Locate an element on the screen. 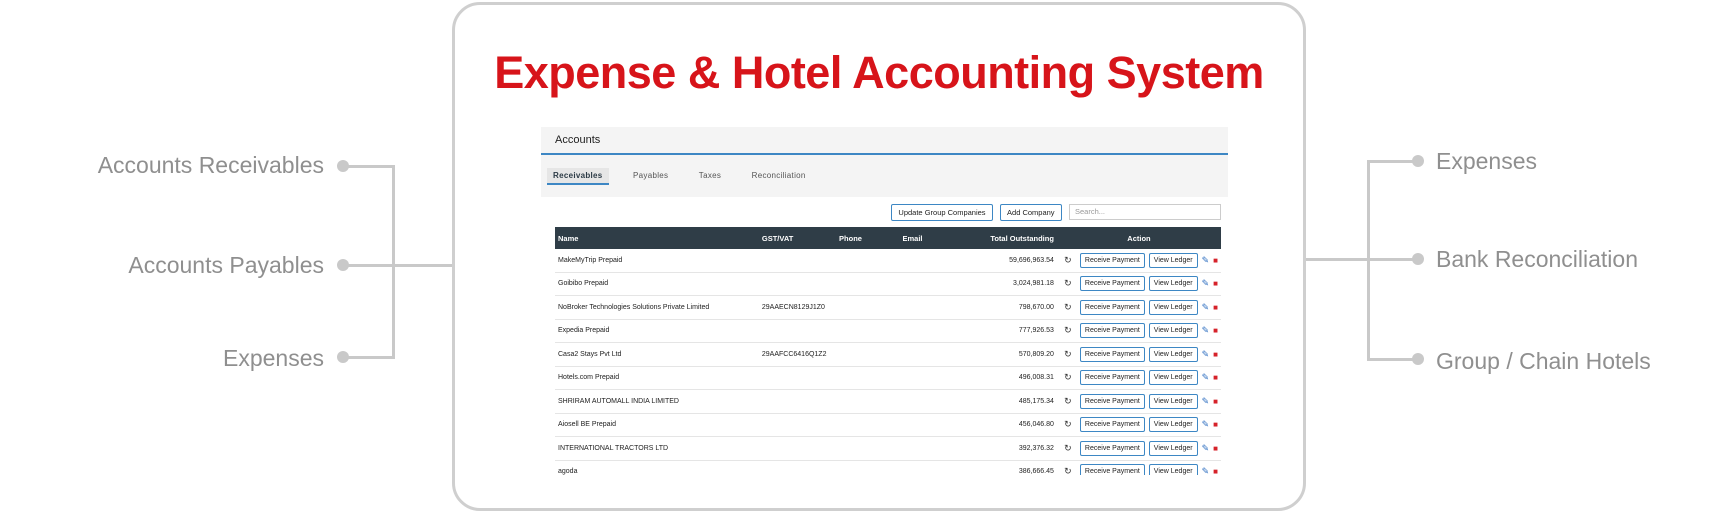 This screenshot has height=513, width=1730. app-title-bar: Accounts is located at coordinates (884, 141).